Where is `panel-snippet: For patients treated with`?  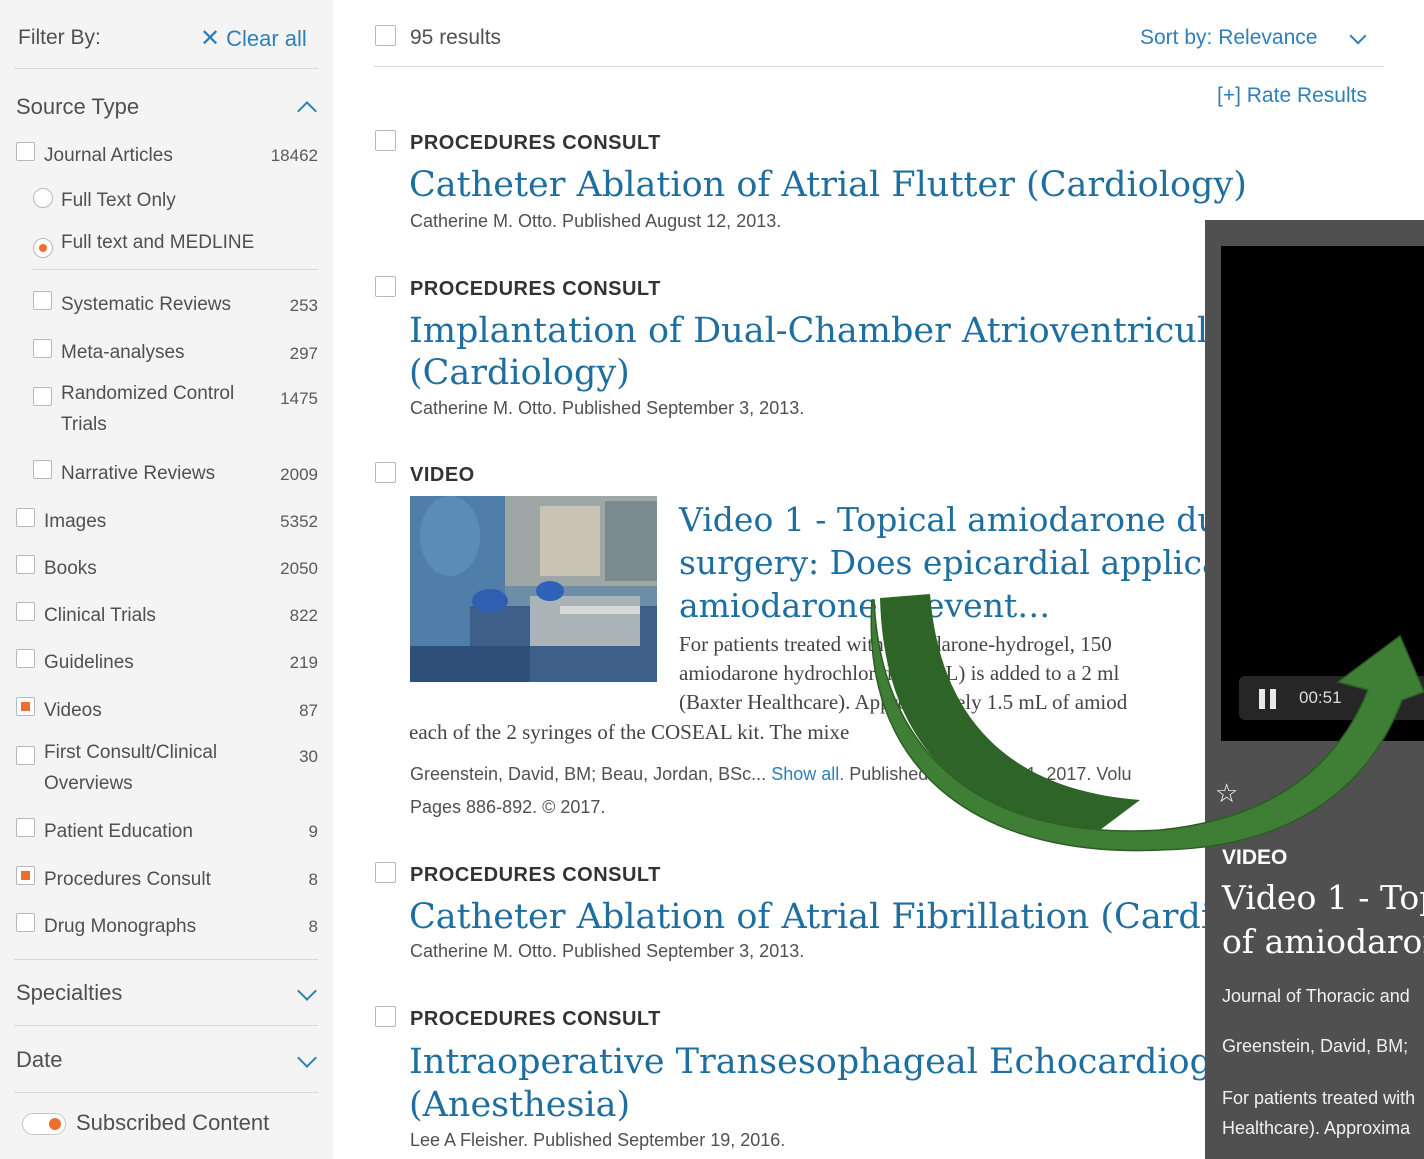
panel-snippet: For patients treated with is located at coordinates (1319, 1098).